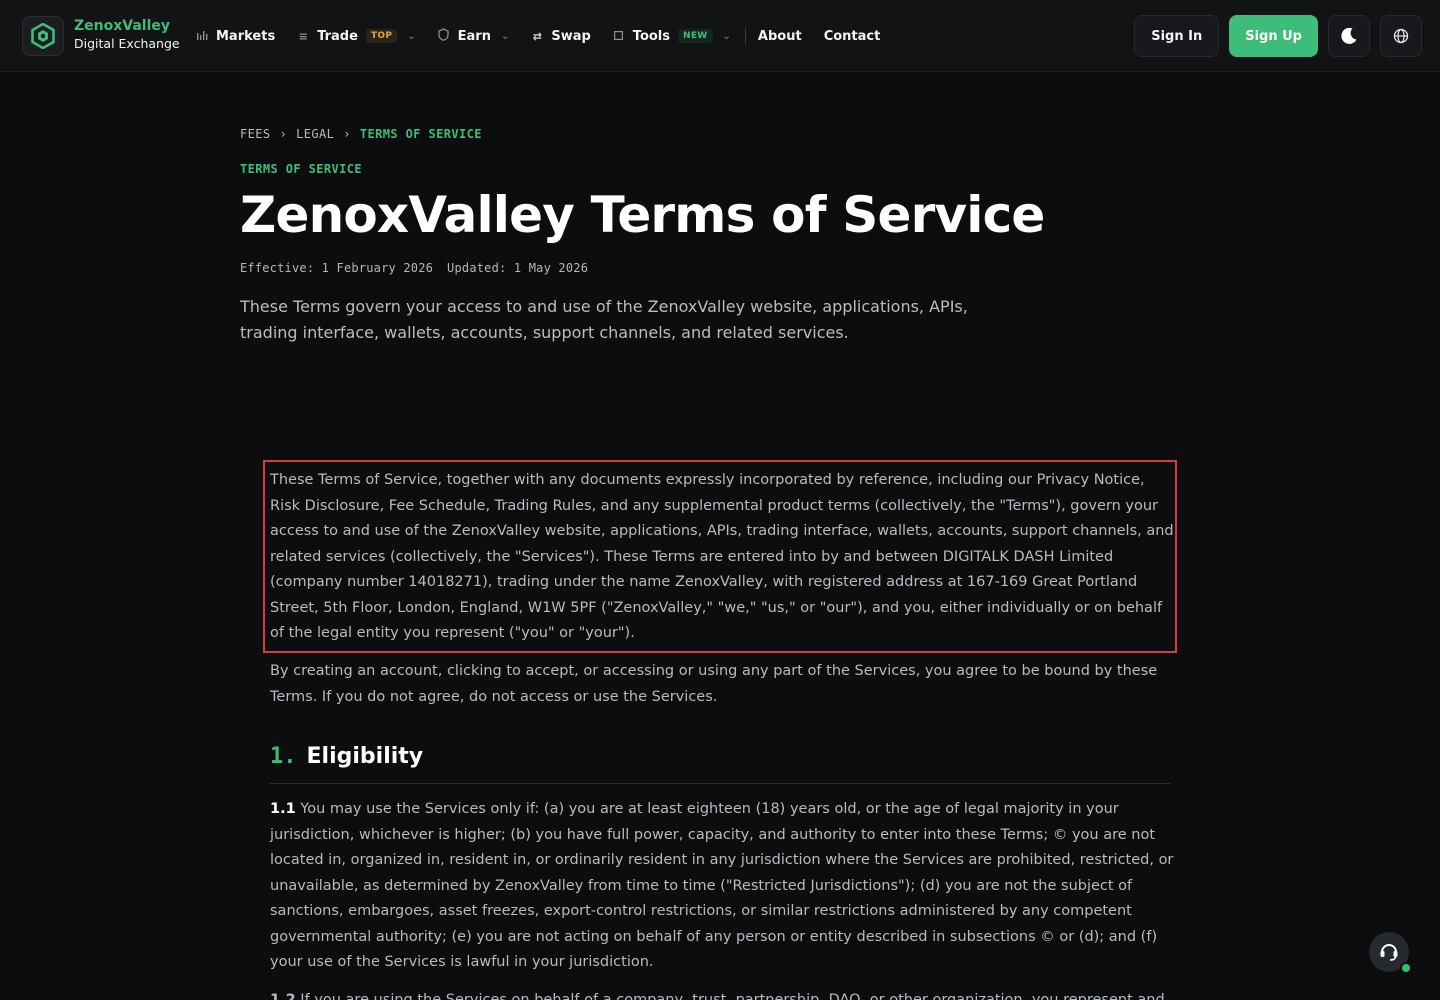  I want to click on nav-trade: ≡ Trade TOP ⌄, so click(356, 36).